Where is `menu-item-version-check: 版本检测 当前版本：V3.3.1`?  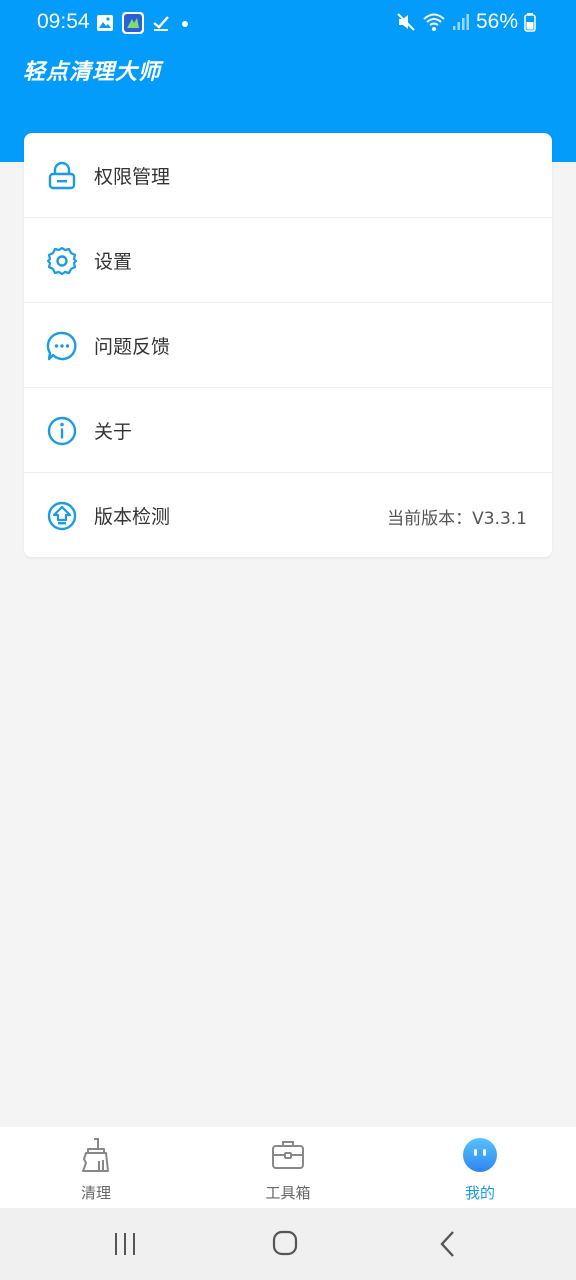
menu-item-version-check: 版本检测 当前版本：V3.3.1 is located at coordinates (288, 515).